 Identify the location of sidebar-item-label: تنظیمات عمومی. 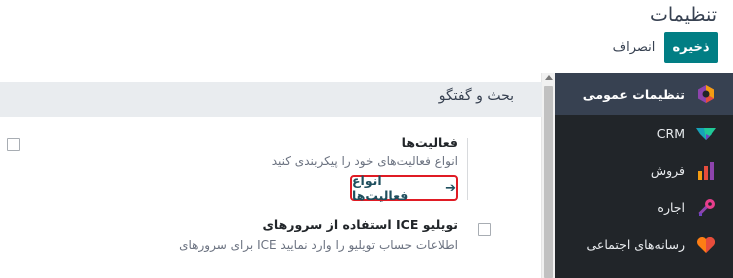
(633, 94).